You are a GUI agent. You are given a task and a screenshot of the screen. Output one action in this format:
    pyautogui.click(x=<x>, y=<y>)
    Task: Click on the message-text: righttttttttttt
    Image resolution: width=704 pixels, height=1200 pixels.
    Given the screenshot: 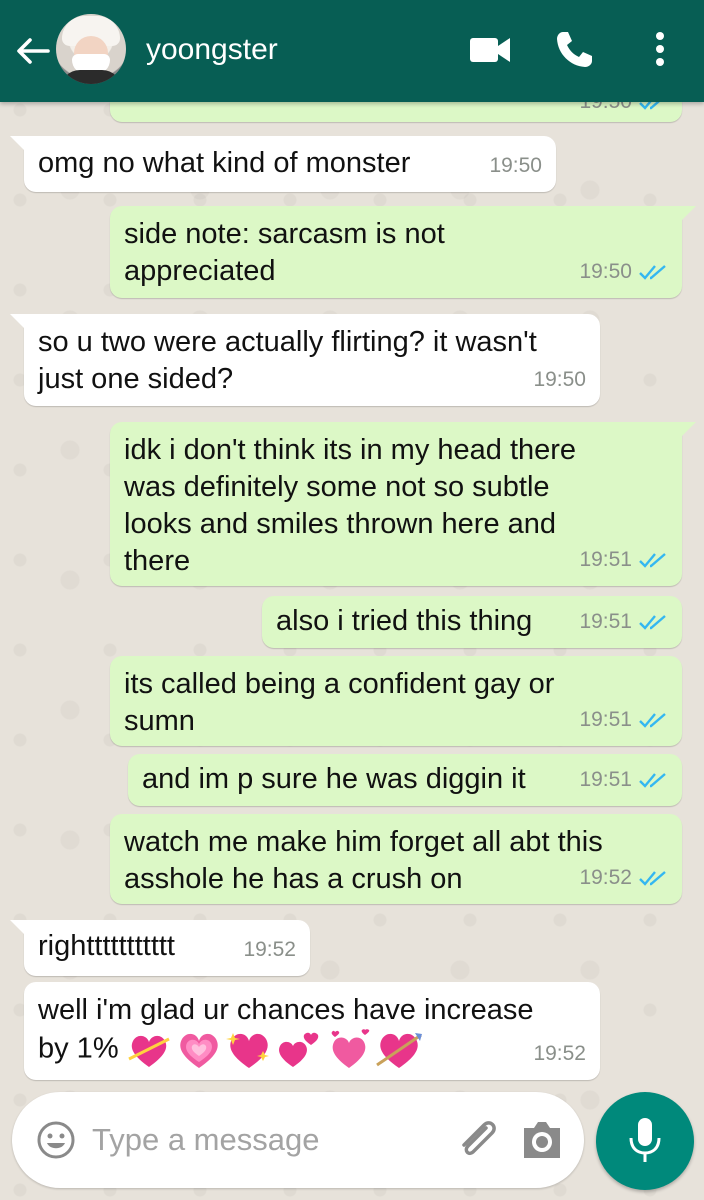 What is the action you would take?
    pyautogui.click(x=106, y=946)
    